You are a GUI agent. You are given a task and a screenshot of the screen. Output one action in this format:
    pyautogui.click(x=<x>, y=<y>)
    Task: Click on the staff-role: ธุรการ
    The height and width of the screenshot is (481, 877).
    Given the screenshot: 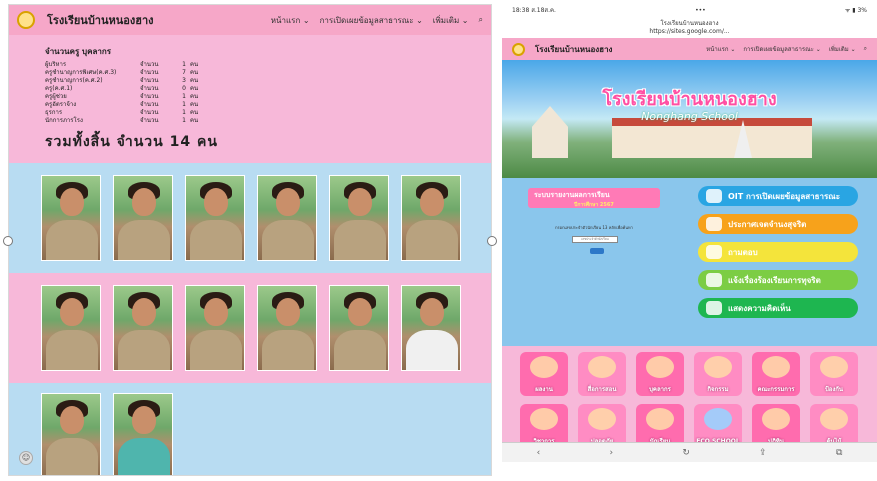 What is the action you would take?
    pyautogui.click(x=54, y=112)
    